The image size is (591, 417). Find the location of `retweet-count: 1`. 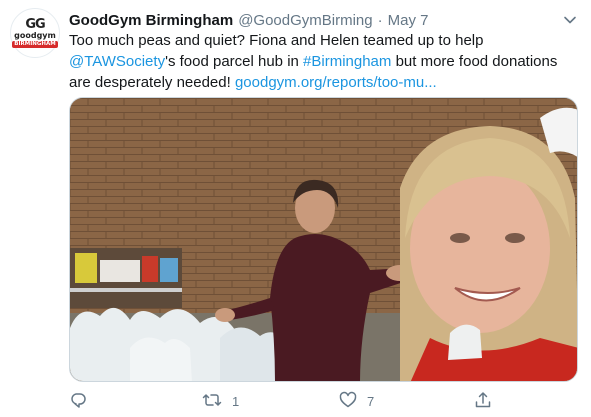

retweet-count: 1 is located at coordinates (236, 401).